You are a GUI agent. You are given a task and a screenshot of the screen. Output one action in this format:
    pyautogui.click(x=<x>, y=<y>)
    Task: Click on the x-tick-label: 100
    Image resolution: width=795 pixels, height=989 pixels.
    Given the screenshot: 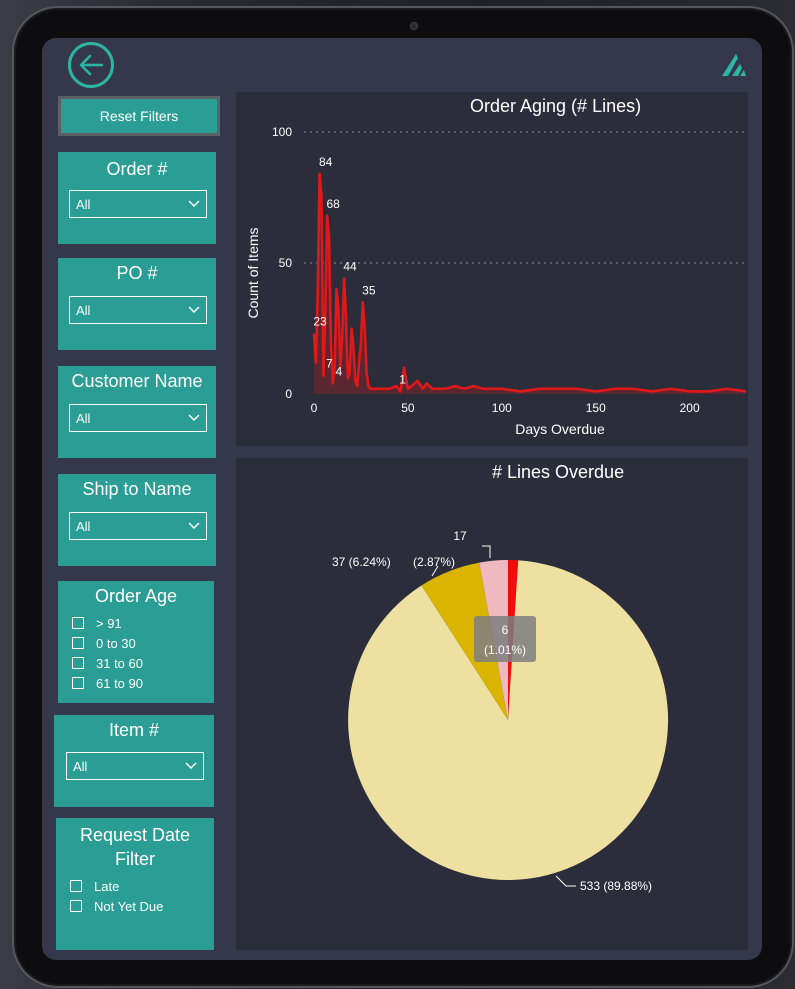 What is the action you would take?
    pyautogui.click(x=502, y=408)
    